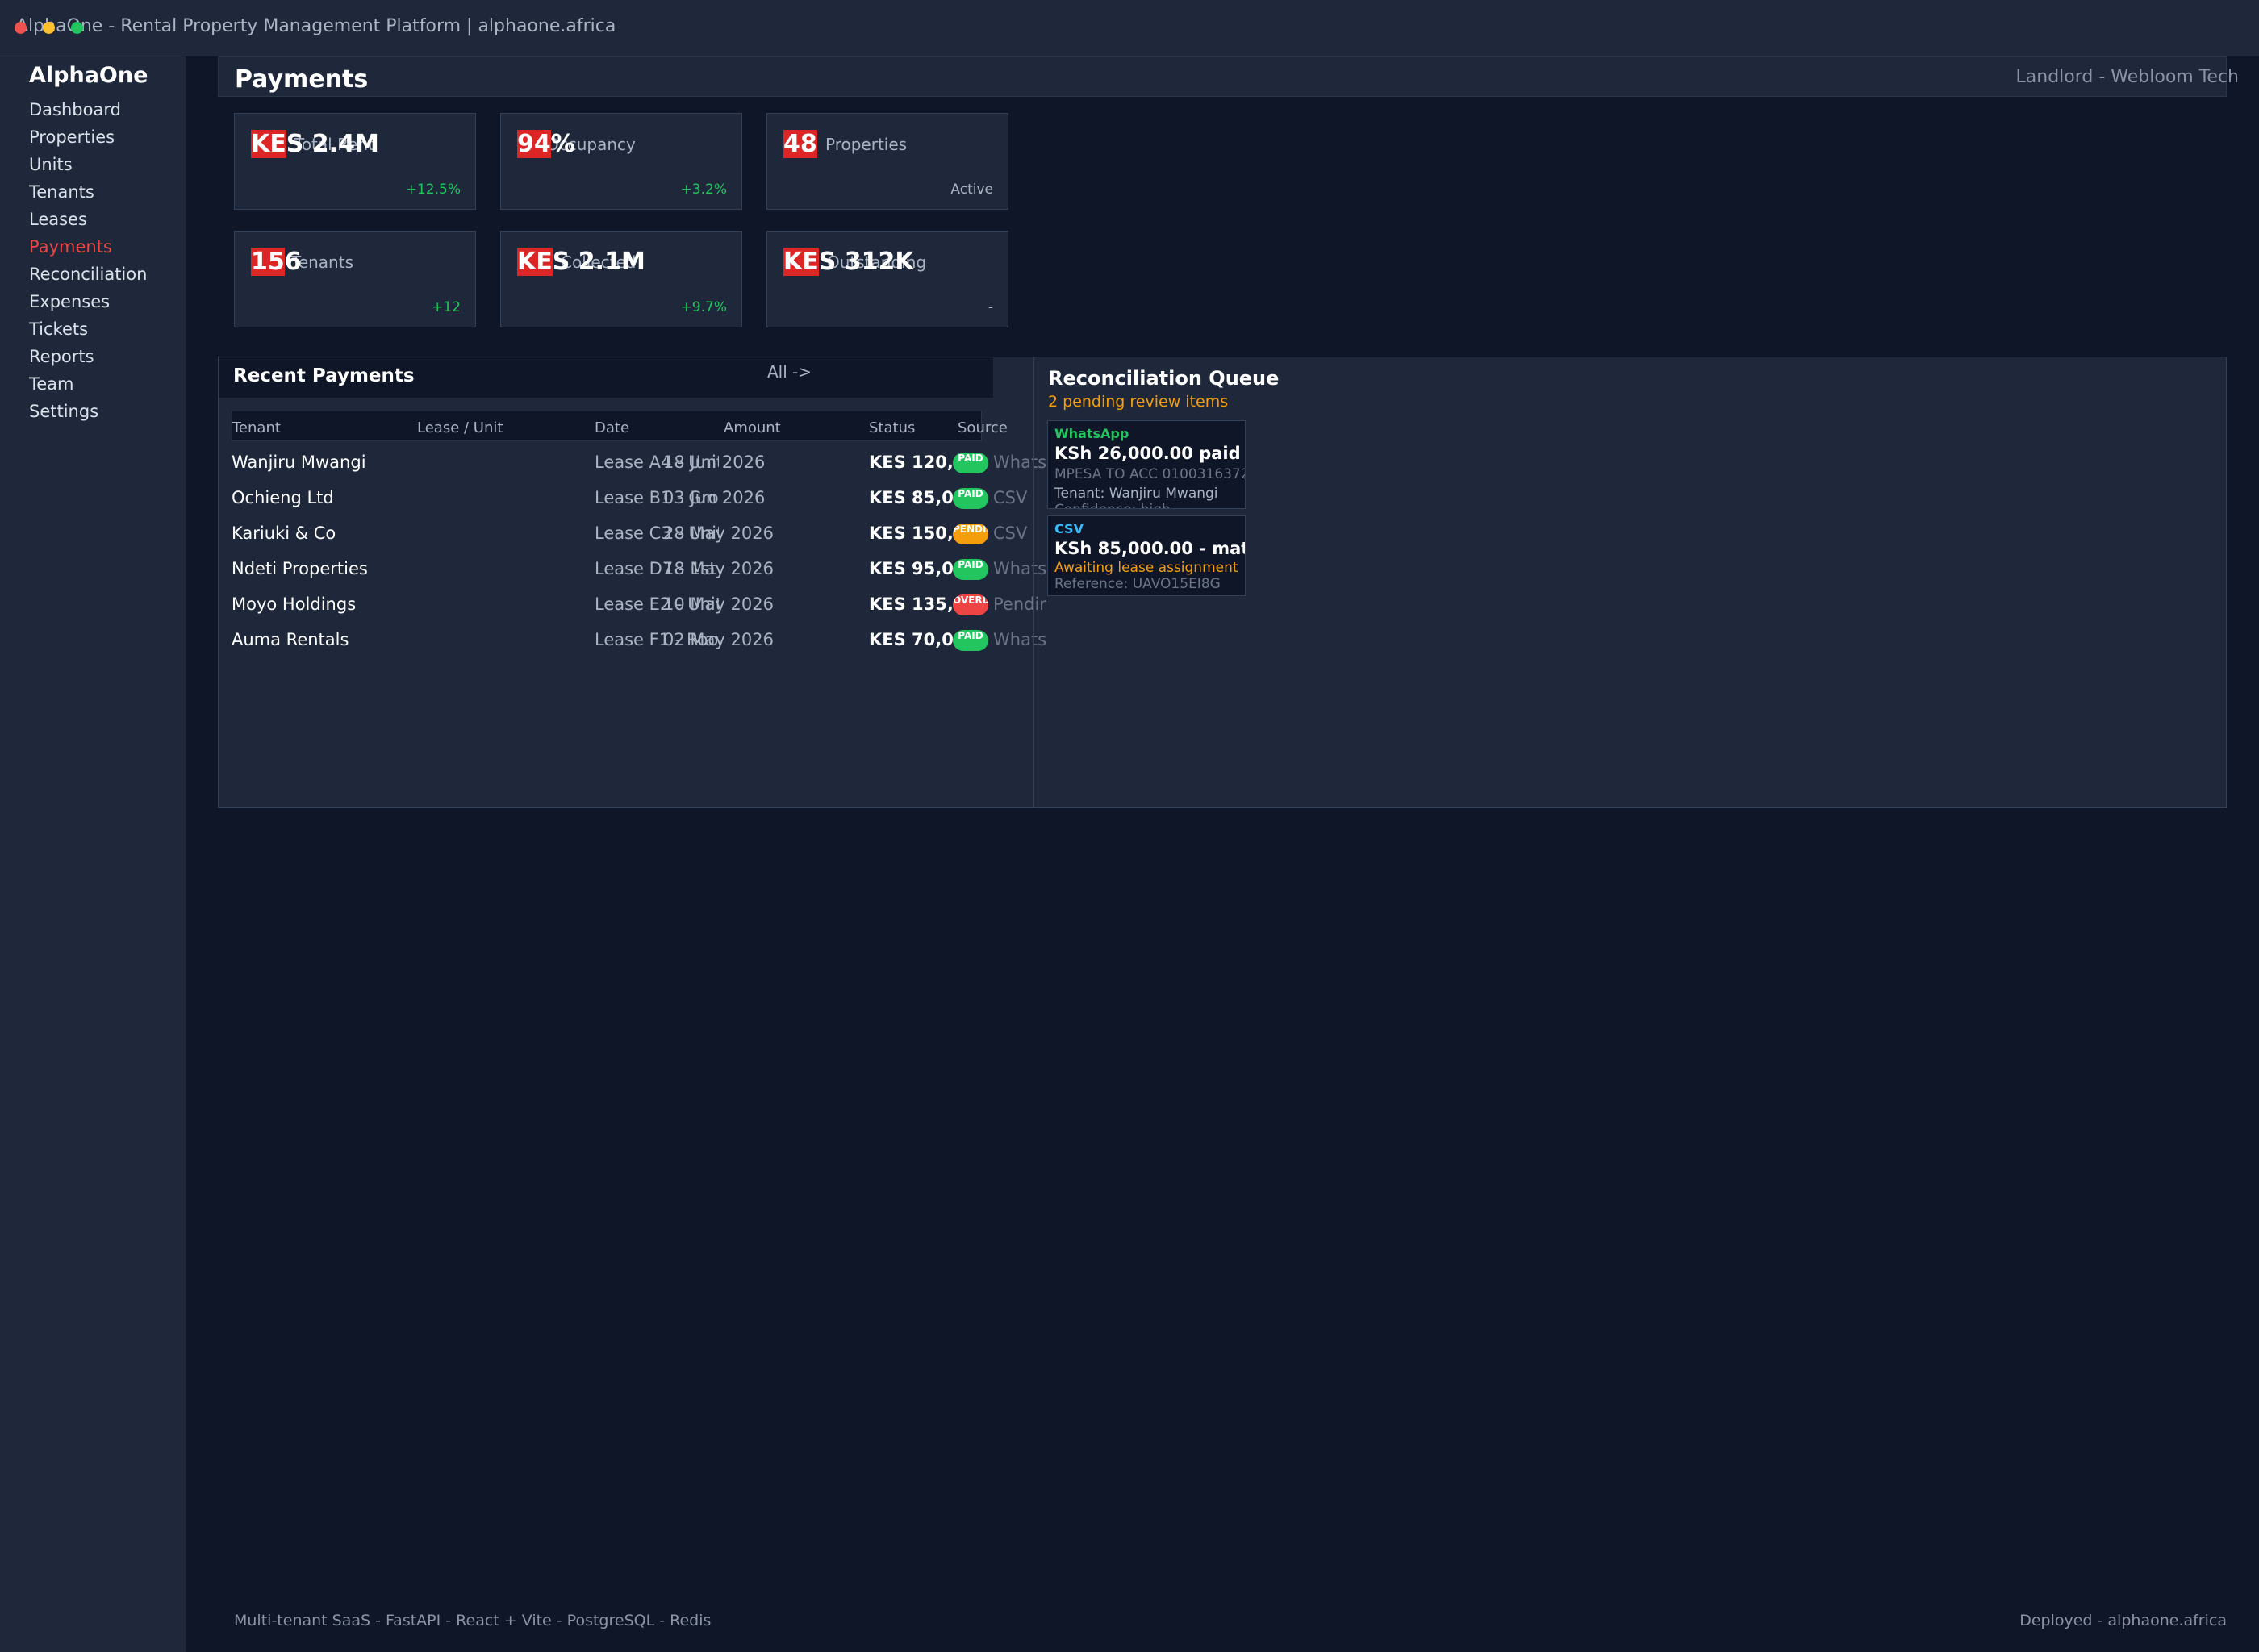  I want to click on sidebar-item-units: Units, so click(88, 167).